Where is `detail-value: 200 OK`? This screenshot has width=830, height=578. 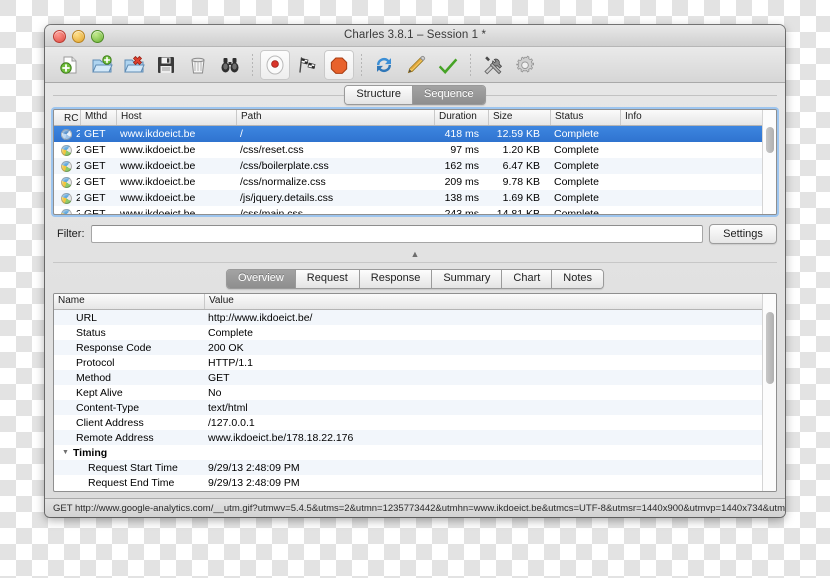 detail-value: 200 OK is located at coordinates (226, 347).